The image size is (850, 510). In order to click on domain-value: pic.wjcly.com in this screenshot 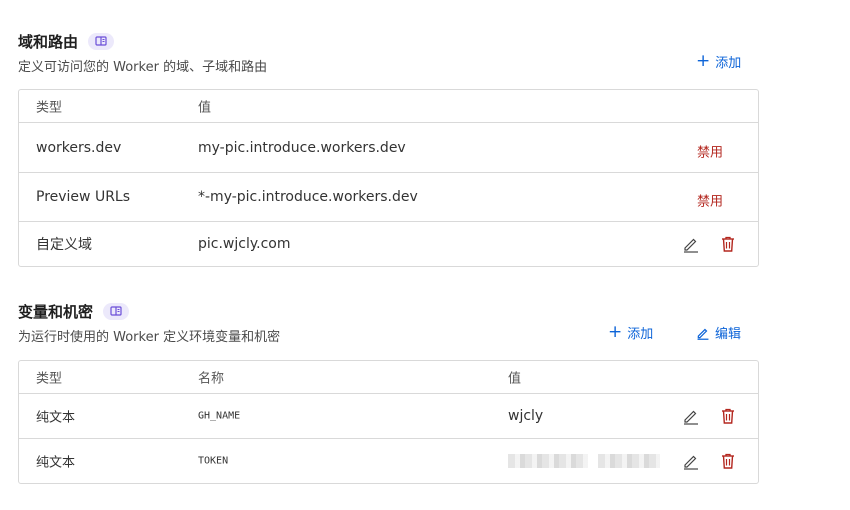, I will do `click(244, 244)`.